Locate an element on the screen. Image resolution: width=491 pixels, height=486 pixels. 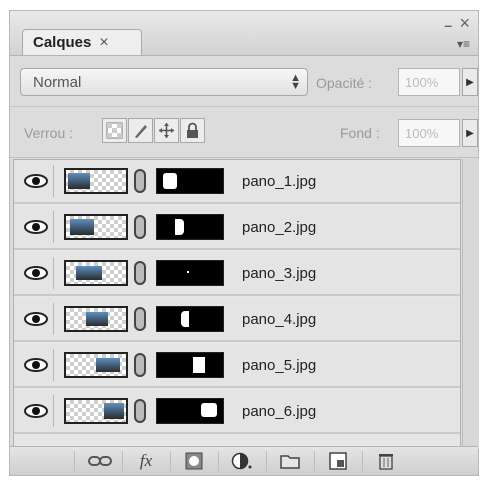
layers-scrollbar is located at coordinates (470, 304).